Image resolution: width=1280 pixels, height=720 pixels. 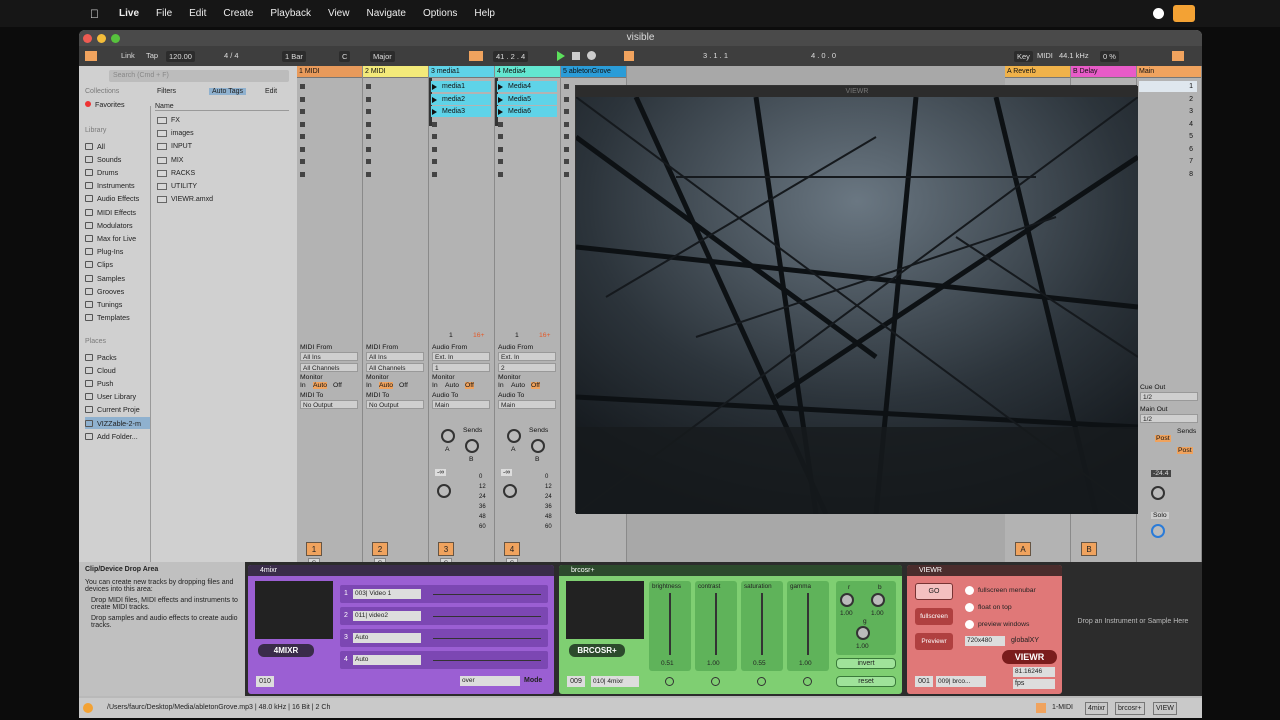 What do you see at coordinates (1168, 124) in the screenshot?
I see `scene-launch-4: 4` at bounding box center [1168, 124].